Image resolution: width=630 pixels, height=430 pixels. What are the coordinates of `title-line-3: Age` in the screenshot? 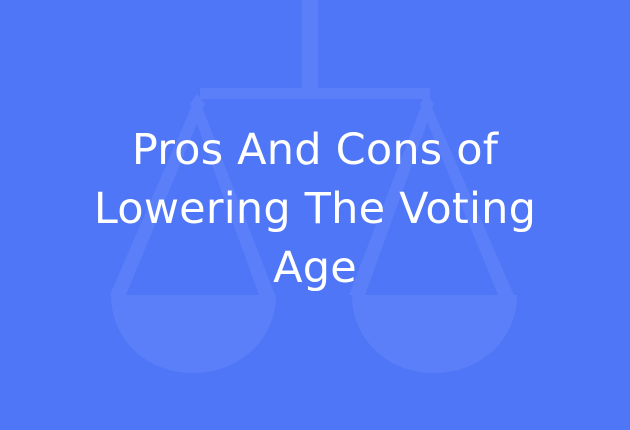 It's located at (315, 268).